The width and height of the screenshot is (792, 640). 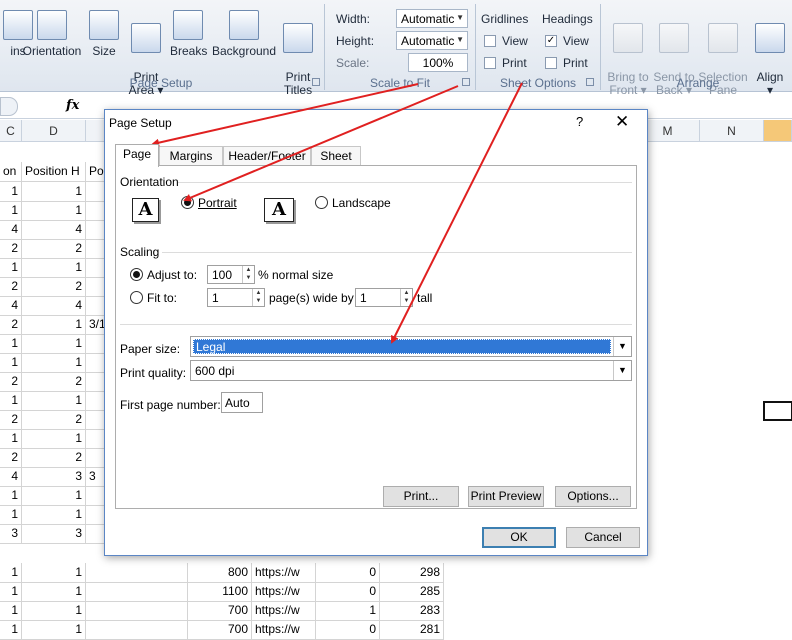 What do you see at coordinates (96, 325) in the screenshot?
I see `table-cell: 3/1` at bounding box center [96, 325].